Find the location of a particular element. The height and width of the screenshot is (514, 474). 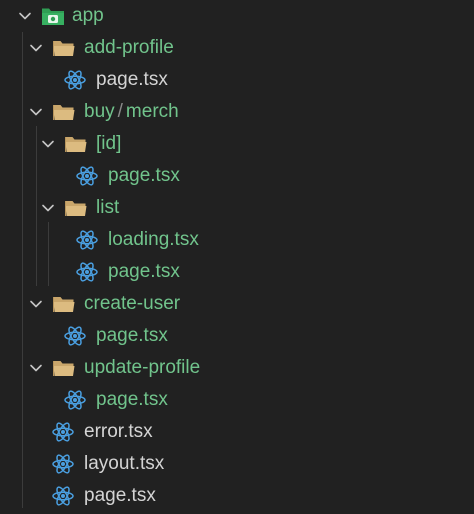

tree-item-file: loading.tsx is located at coordinates (237, 240).